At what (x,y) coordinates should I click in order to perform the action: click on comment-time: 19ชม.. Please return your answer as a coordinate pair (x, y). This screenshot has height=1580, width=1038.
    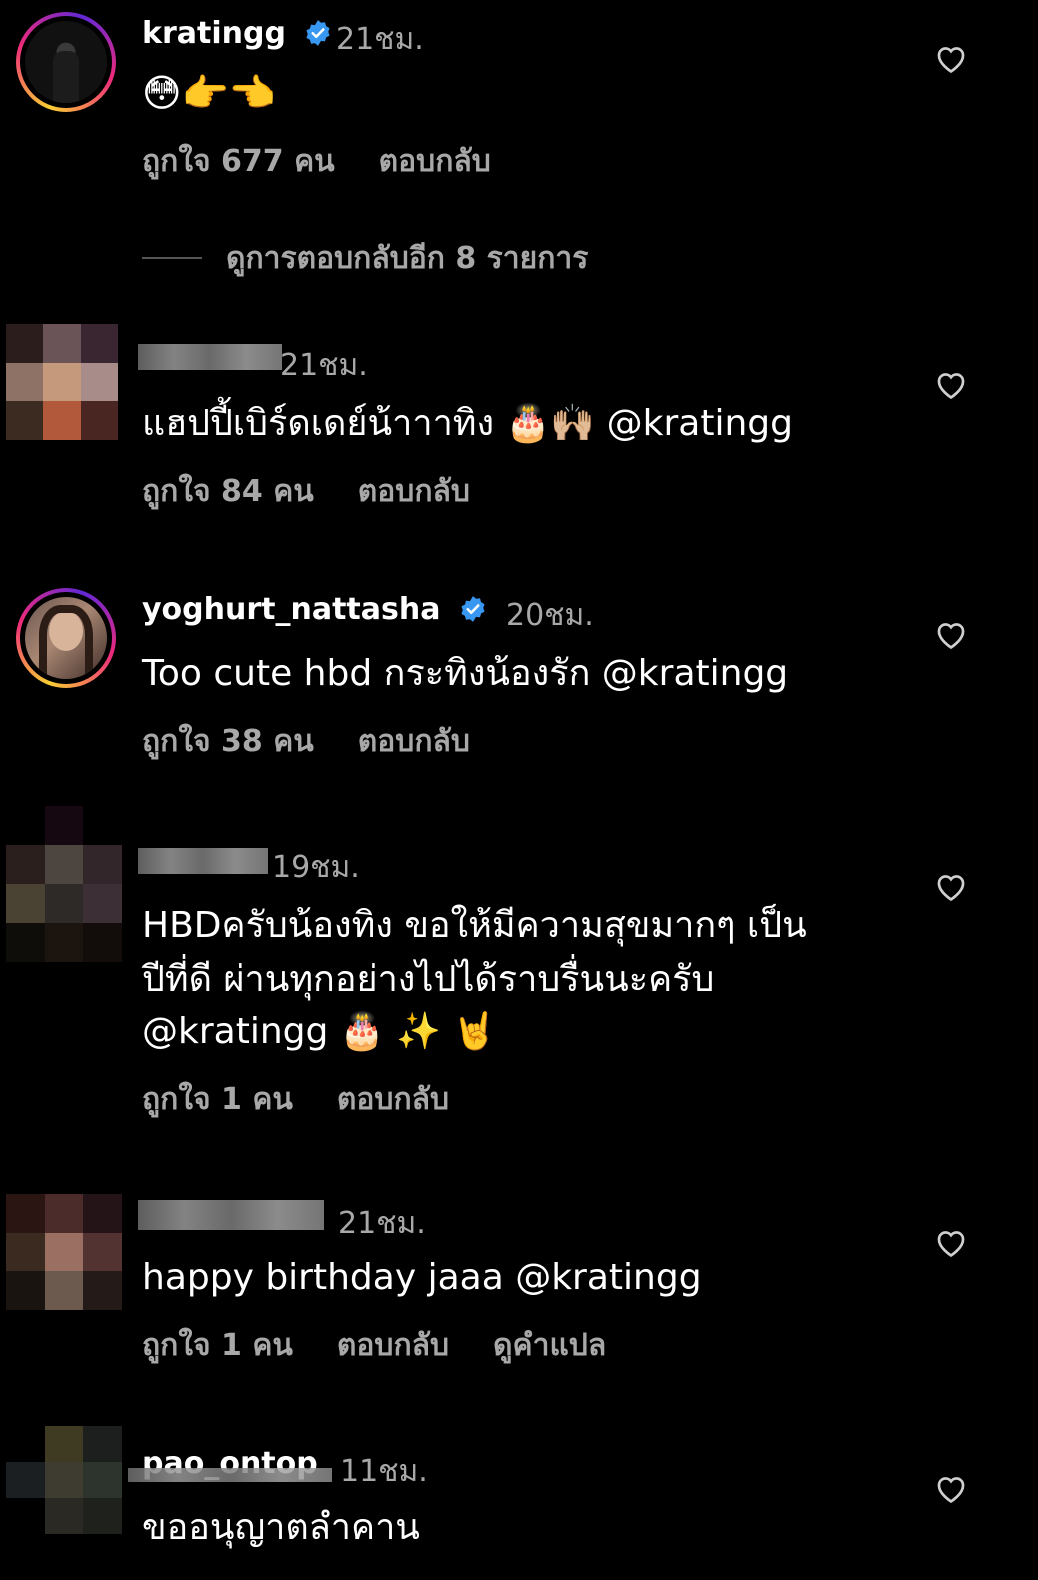
    Looking at the image, I should click on (316, 867).